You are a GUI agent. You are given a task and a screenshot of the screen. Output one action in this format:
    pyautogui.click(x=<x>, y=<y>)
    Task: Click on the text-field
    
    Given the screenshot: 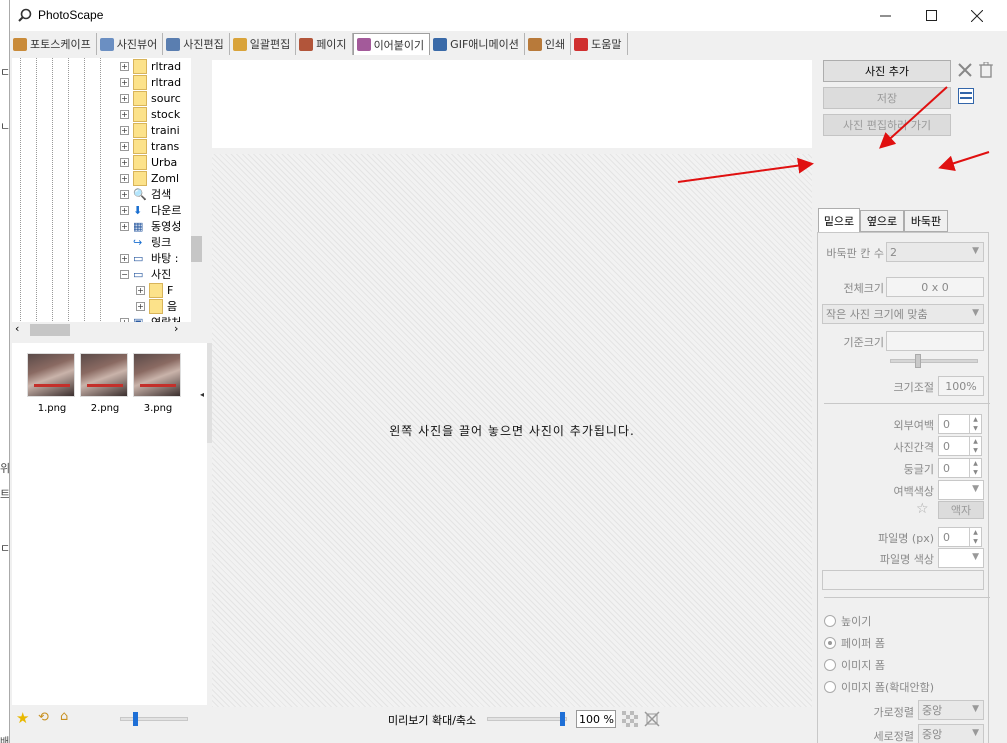 What is the action you would take?
    pyautogui.click(x=903, y=580)
    